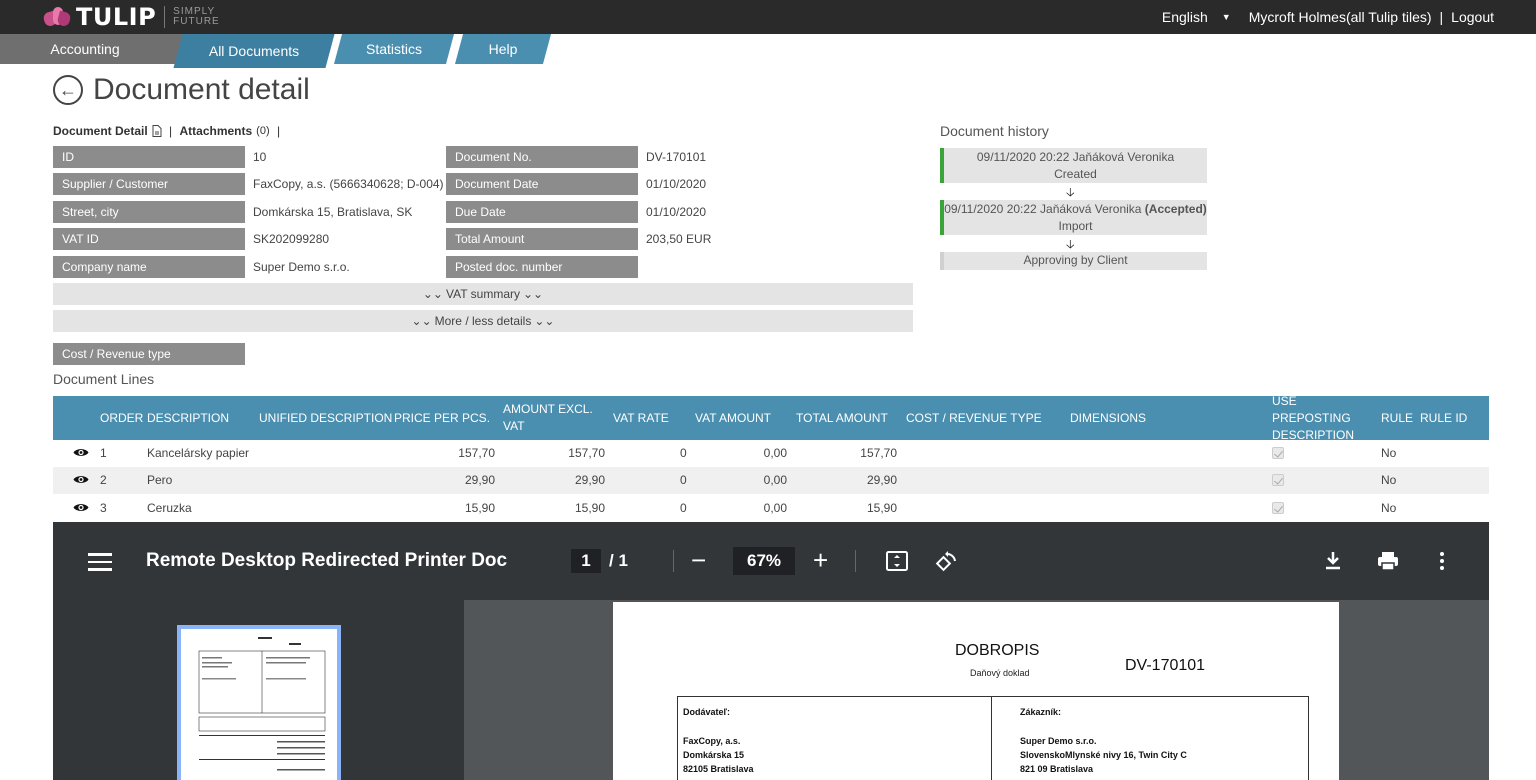  What do you see at coordinates (1443, 418) in the screenshot?
I see `col-rule-id: RULE ID` at bounding box center [1443, 418].